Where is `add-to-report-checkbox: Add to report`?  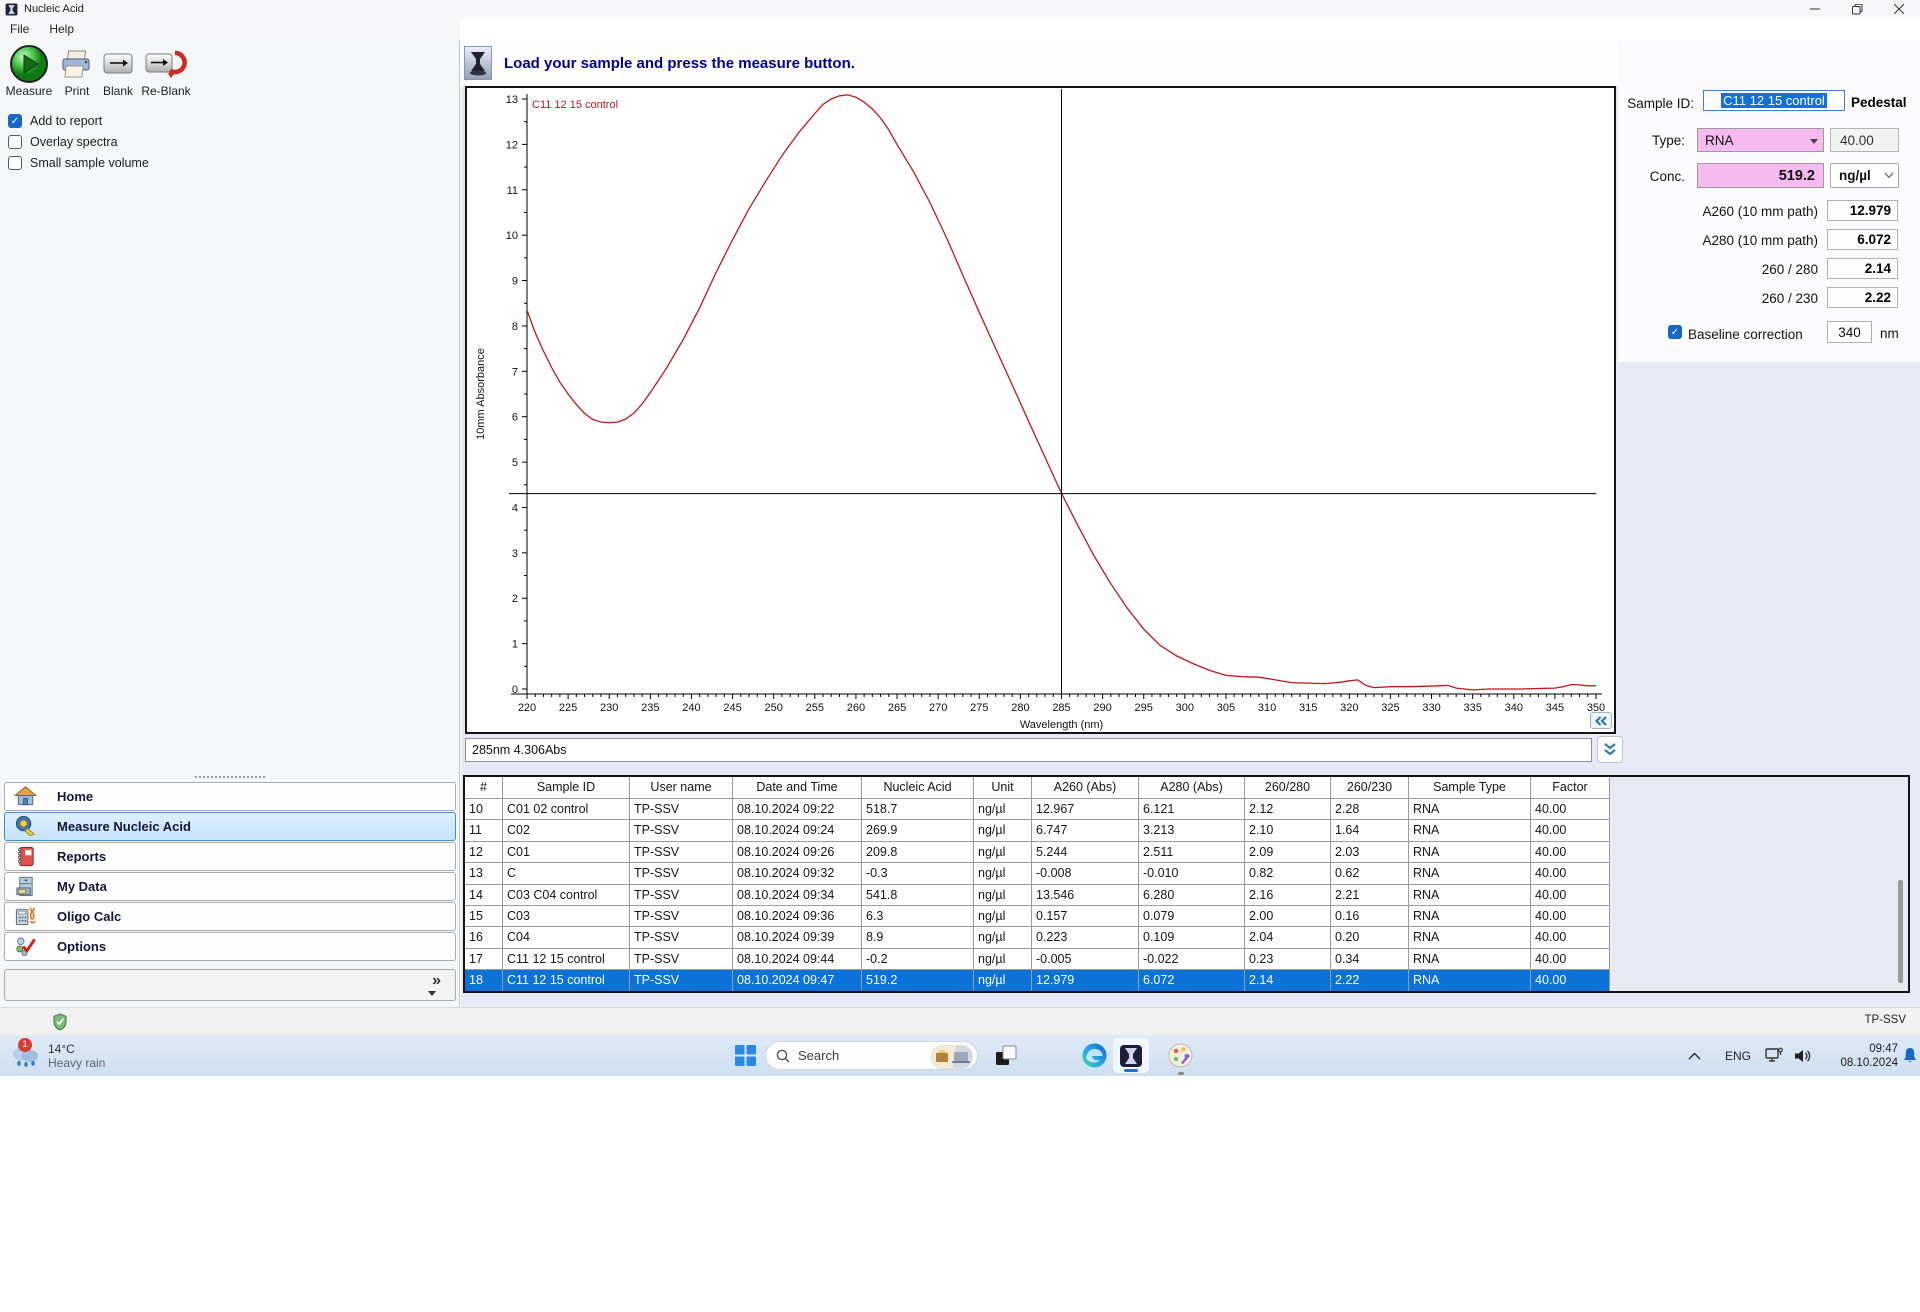
add-to-report-checkbox: Add to report is located at coordinates (55, 121).